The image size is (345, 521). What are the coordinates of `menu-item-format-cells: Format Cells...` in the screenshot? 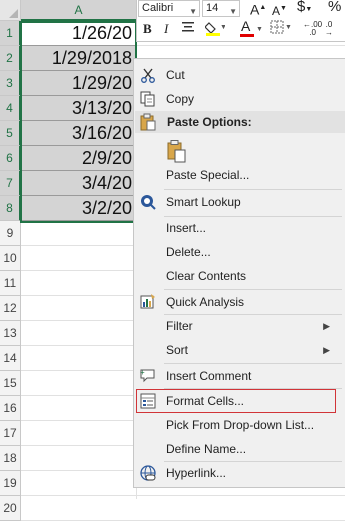 It's located at (236, 401).